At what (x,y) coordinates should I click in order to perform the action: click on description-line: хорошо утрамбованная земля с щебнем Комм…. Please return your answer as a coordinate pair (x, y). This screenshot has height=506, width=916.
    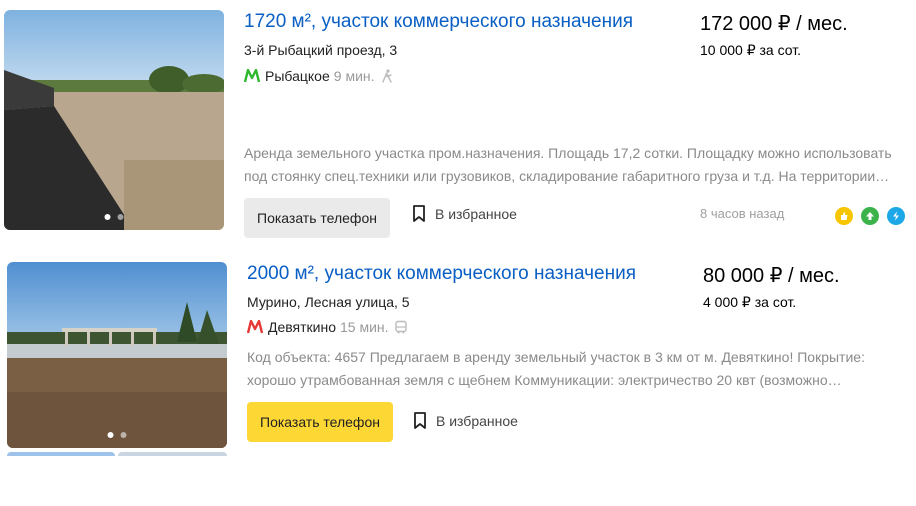
    Looking at the image, I should click on (544, 380).